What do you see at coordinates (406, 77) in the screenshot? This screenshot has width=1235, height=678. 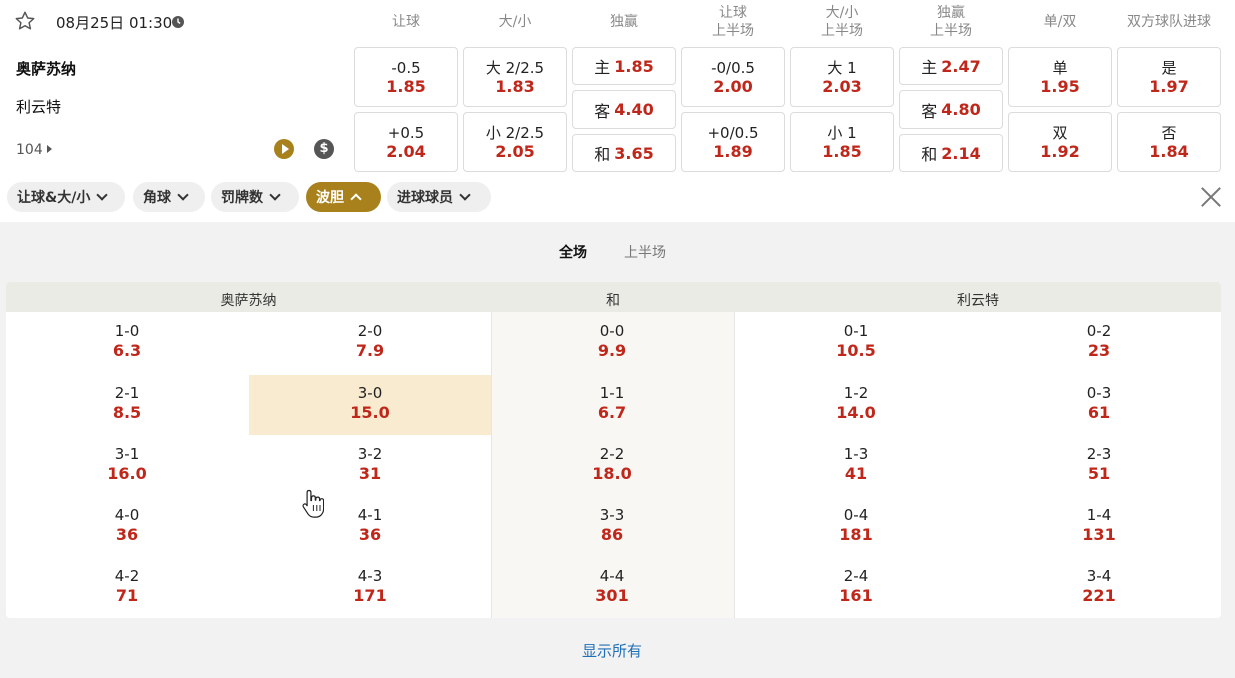 I see `odds-cell-handicap-home: -0.5 1.85` at bounding box center [406, 77].